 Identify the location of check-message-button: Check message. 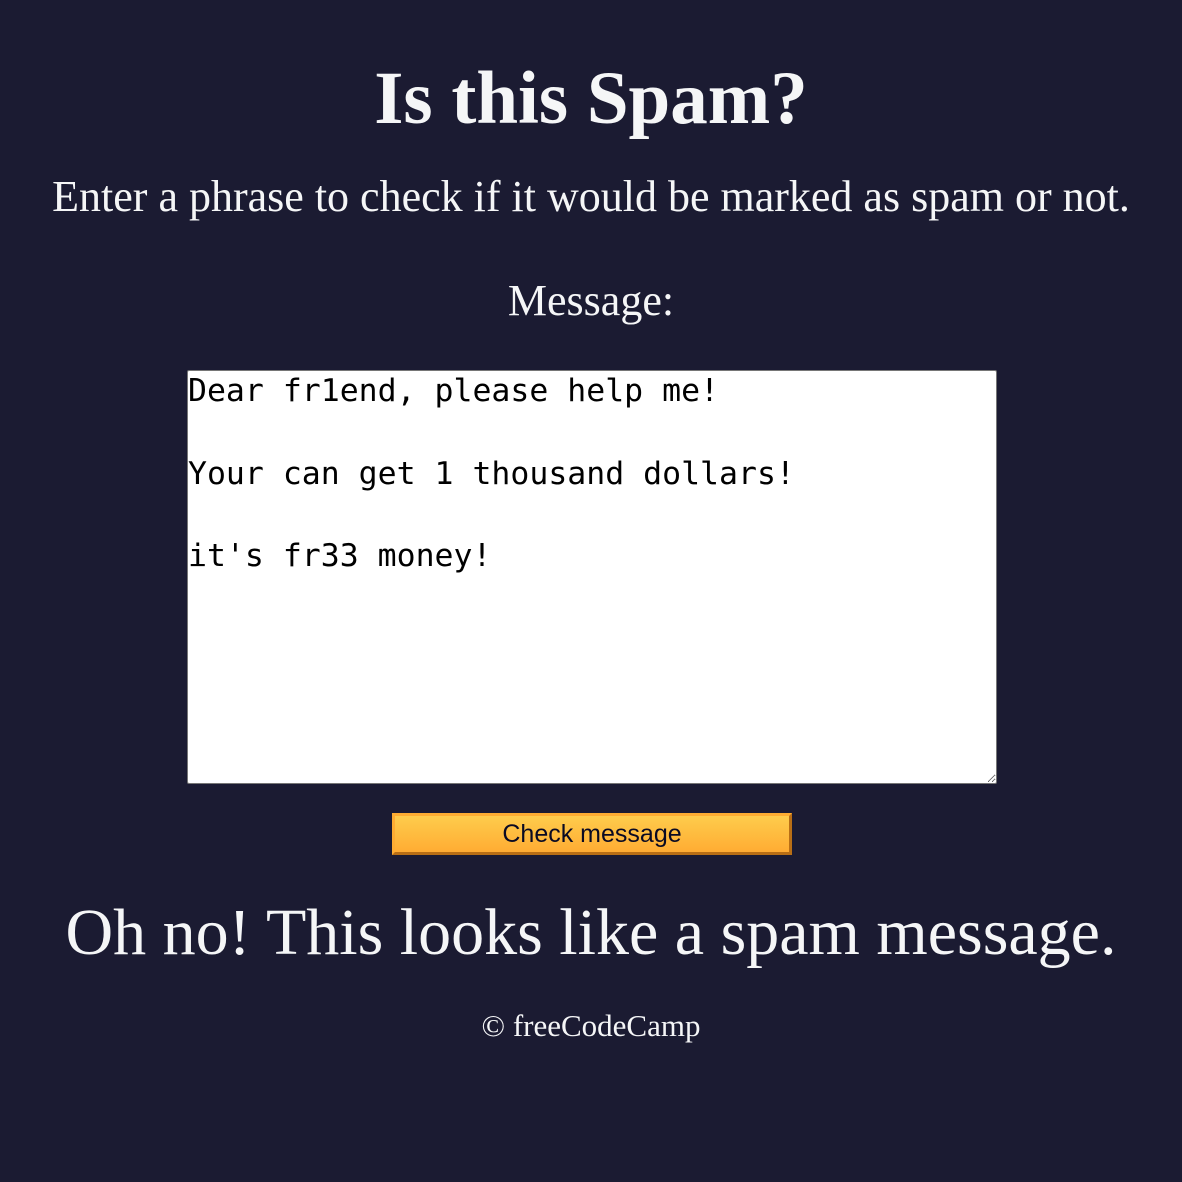
(592, 834).